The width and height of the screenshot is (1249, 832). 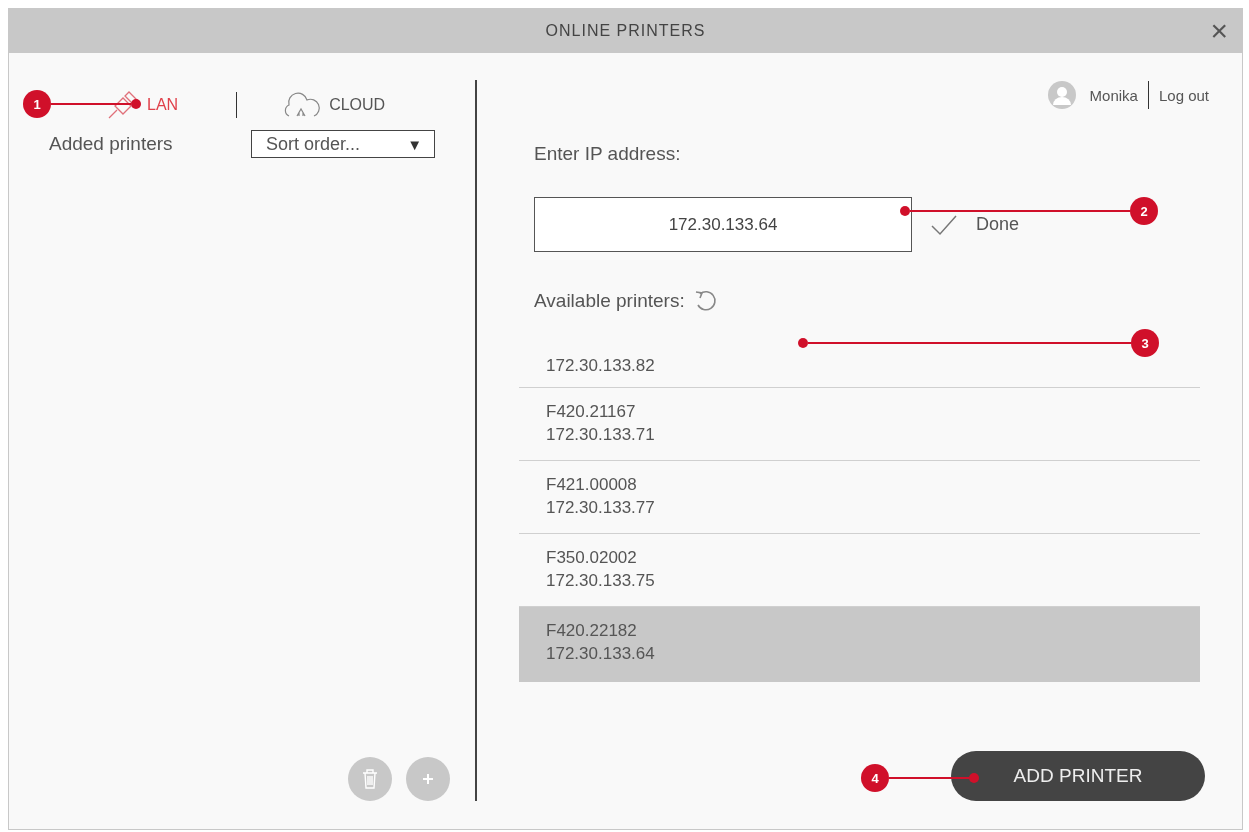 I want to click on trash-icon, so click(x=370, y=779).